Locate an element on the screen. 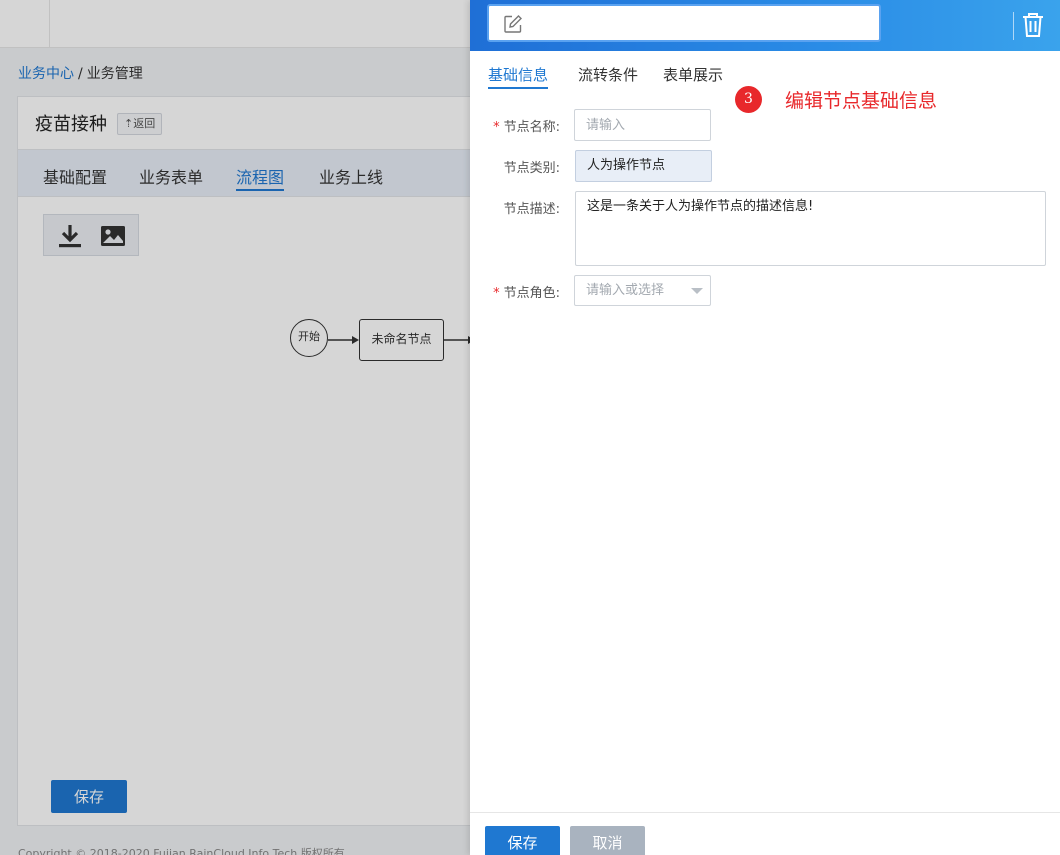 This screenshot has width=1060, height=855. drawer-header is located at coordinates (765, 25).